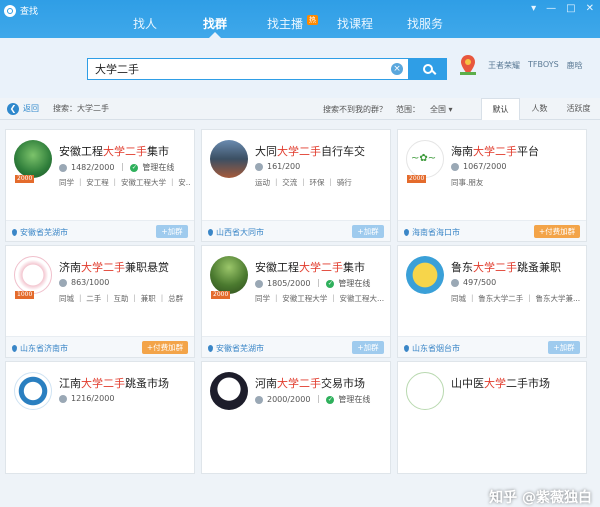 Image resolution: width=600 pixels, height=507 pixels. I want to click on title-part: 海南, so click(462, 151).